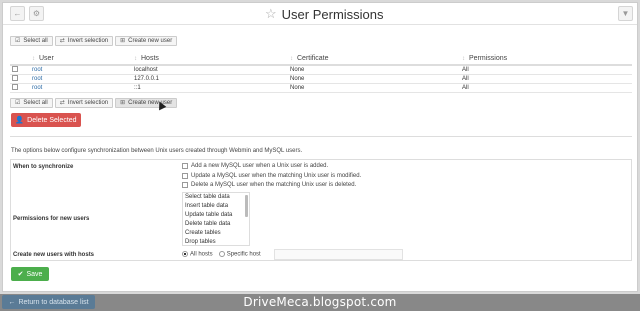 The image size is (640, 311). Describe the element at coordinates (52, 120) in the screenshot. I see `delete-selected-label: Delete Selected` at that location.